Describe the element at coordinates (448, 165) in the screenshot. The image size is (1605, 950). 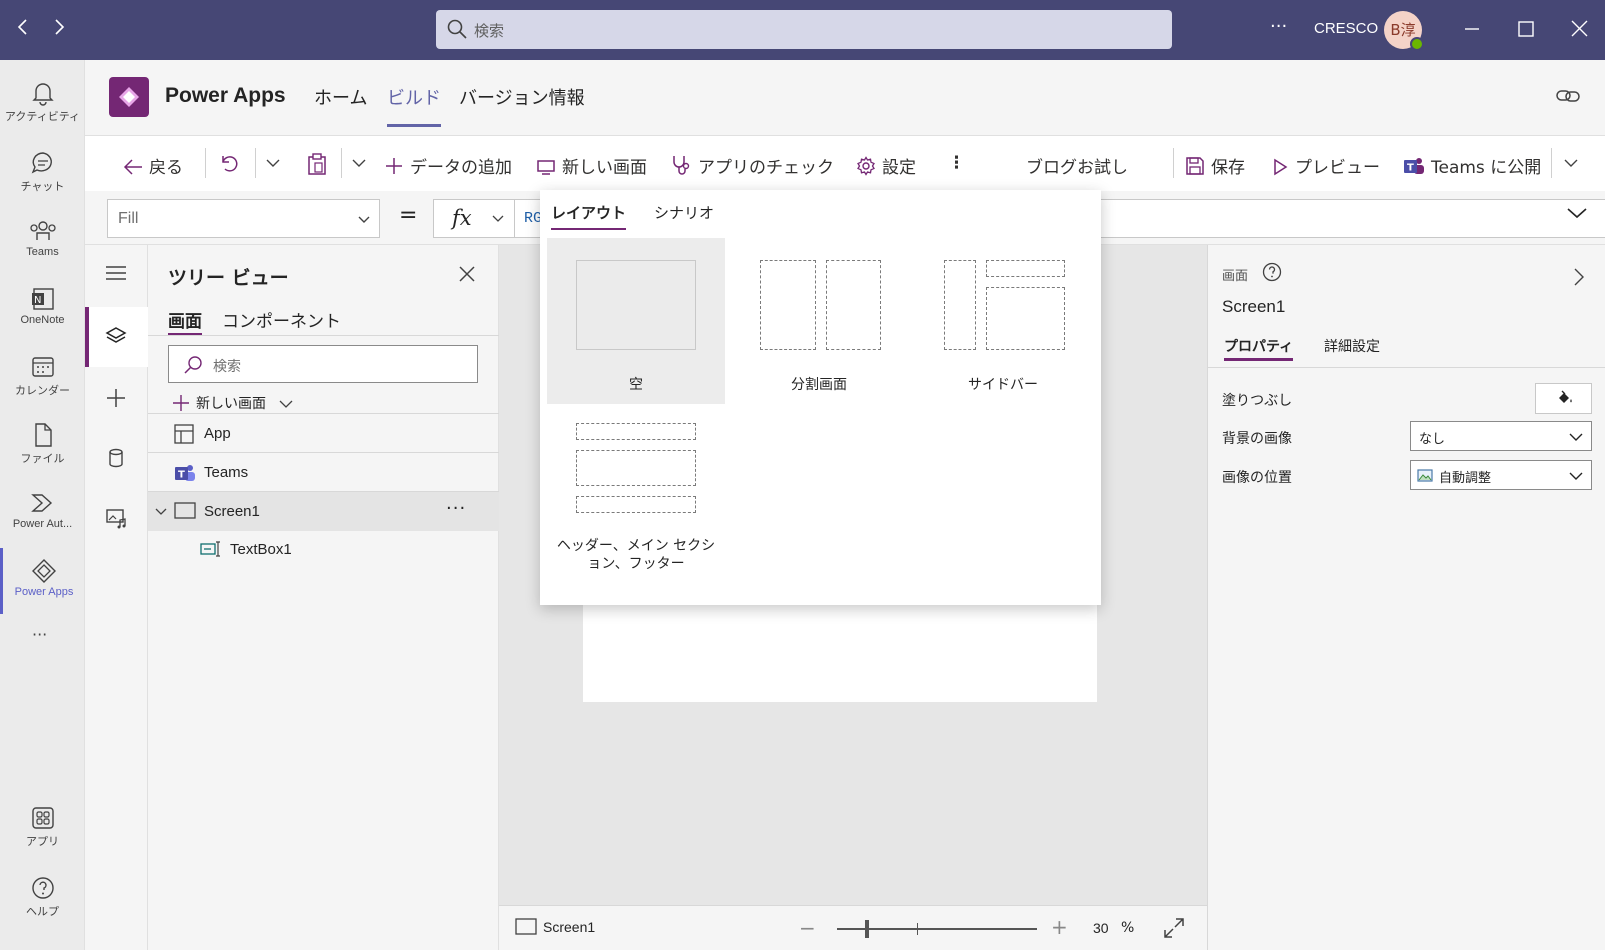
I see `add-data-button: データの追加` at that location.